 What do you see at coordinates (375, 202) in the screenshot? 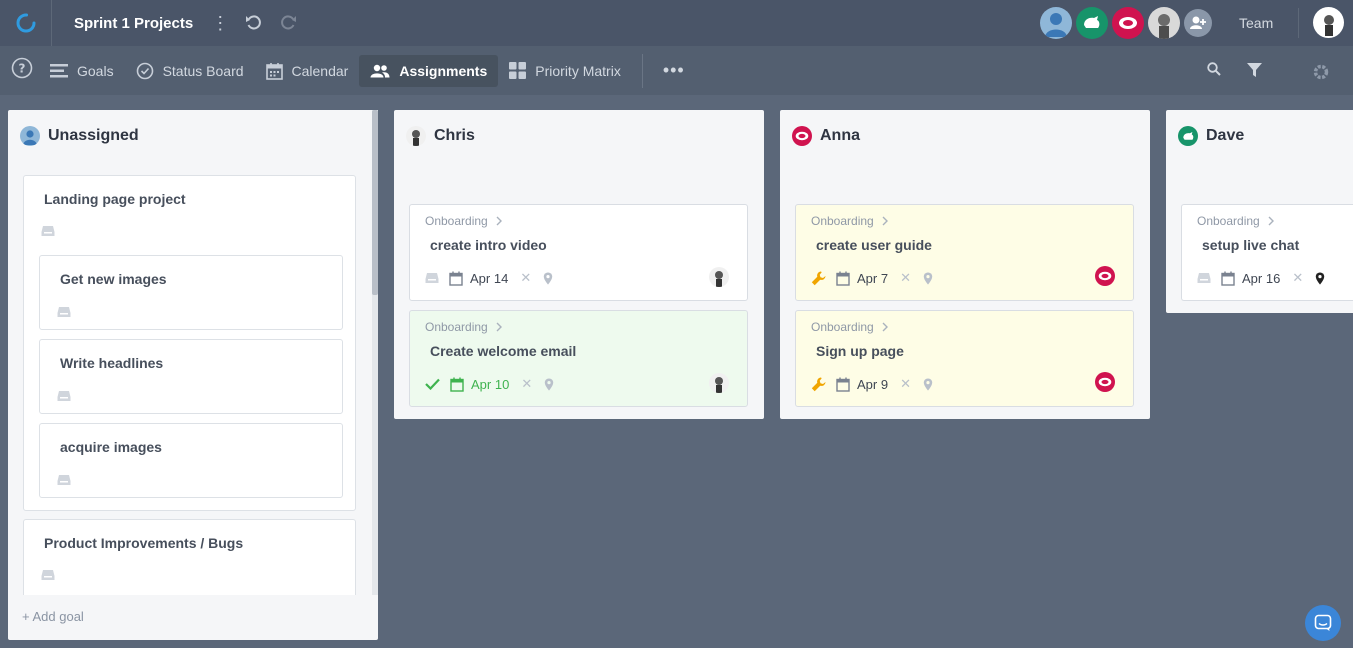
I see `scrollbar-thumb` at bounding box center [375, 202].